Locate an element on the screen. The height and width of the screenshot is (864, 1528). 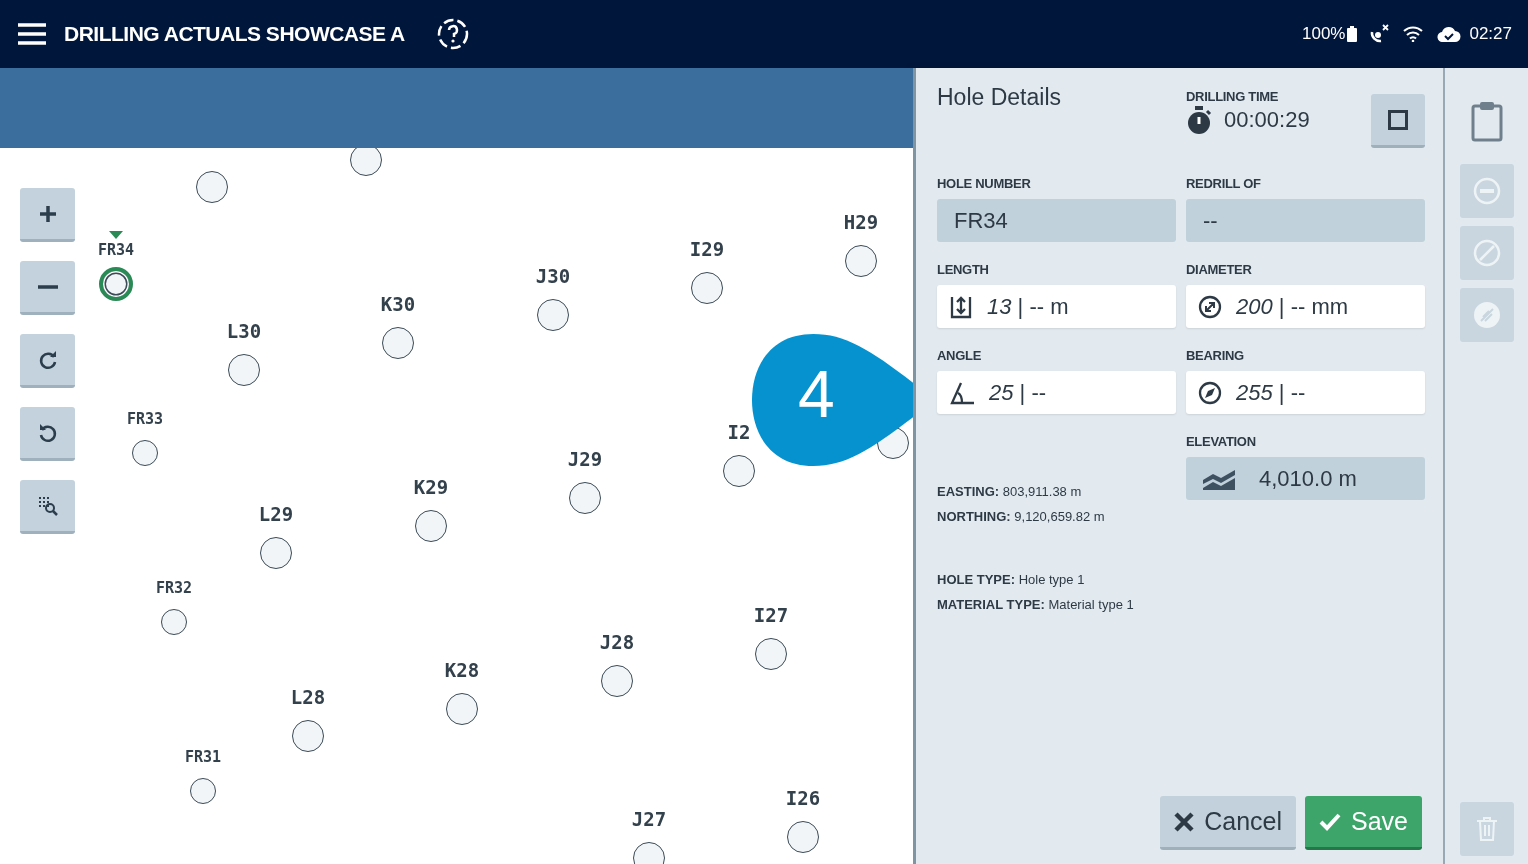
hole-label: K28 is located at coordinates (462, 670).